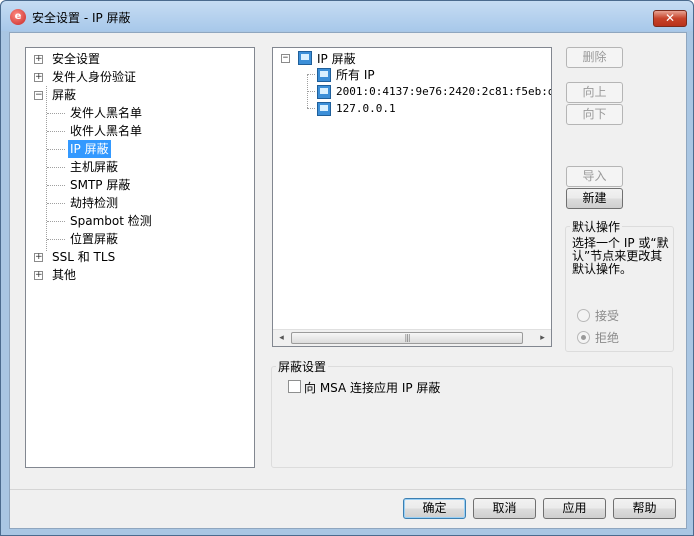 This screenshot has width=694, height=536. What do you see at coordinates (94, 77) in the screenshot?
I see `nav-item-label: 发件人身份验证` at bounding box center [94, 77].